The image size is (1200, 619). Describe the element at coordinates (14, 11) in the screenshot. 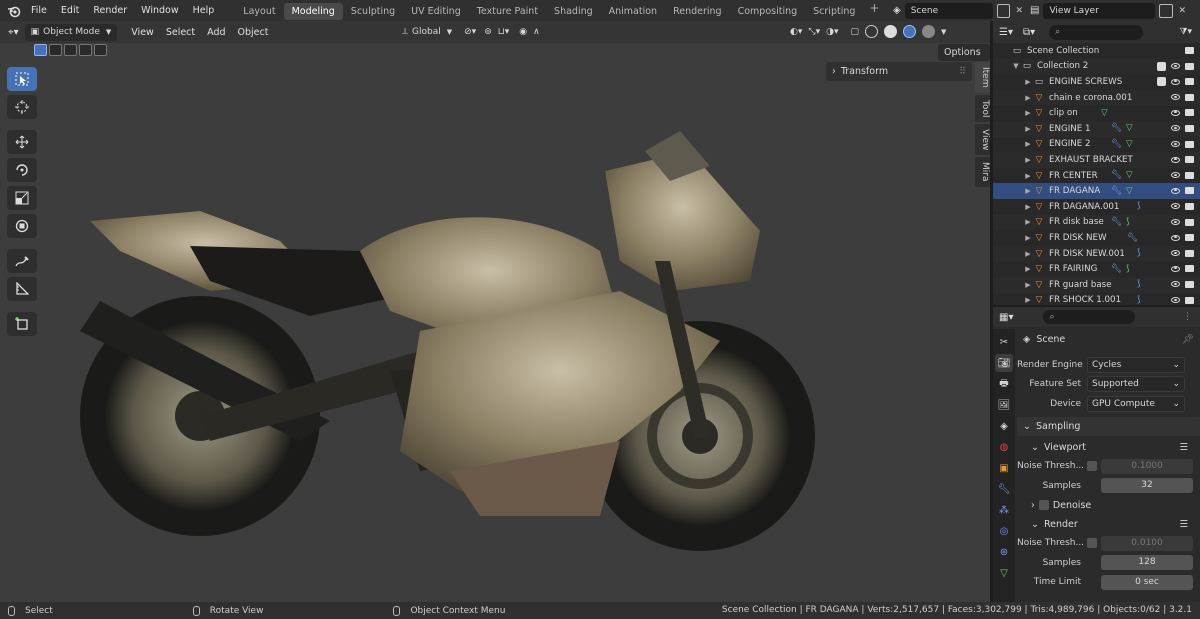

I see `blender-logo-icon` at that location.